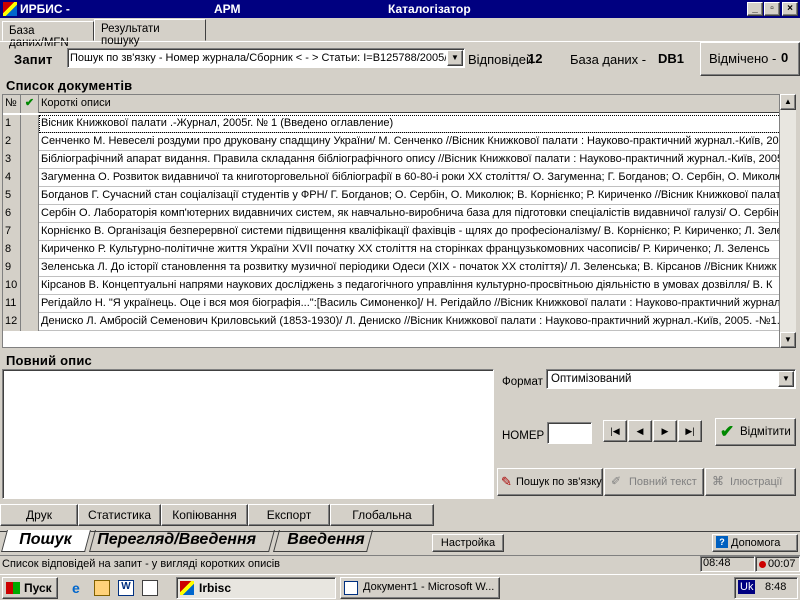  Describe the element at coordinates (39, 515) in the screenshot. I see `print-button: Друк` at that location.